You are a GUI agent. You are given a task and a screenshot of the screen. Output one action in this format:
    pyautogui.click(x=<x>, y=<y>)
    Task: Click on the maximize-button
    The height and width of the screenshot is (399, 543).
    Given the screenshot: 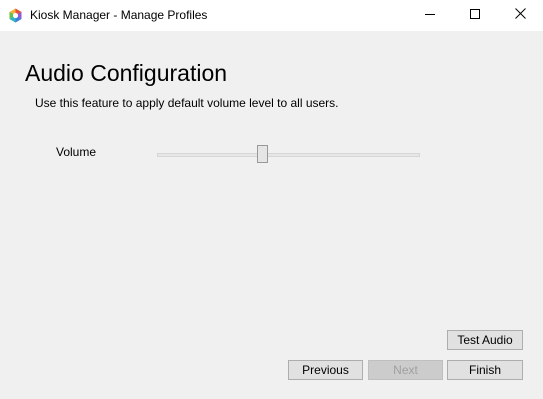 What is the action you would take?
    pyautogui.click(x=475, y=15)
    